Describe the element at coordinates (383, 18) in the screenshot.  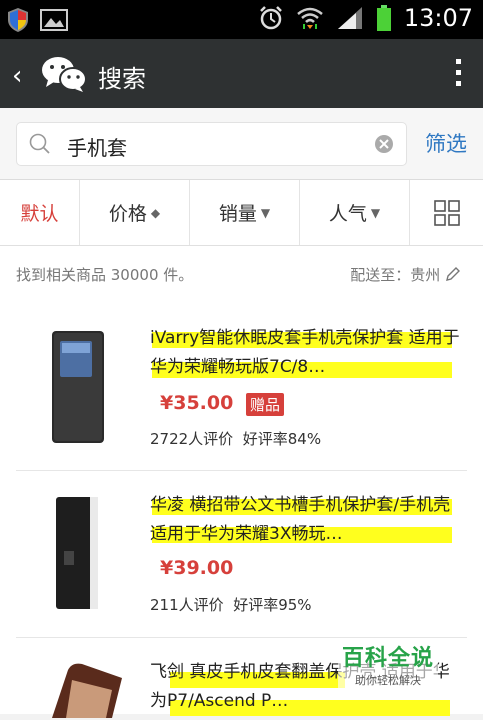
I see `battery-icon` at that location.